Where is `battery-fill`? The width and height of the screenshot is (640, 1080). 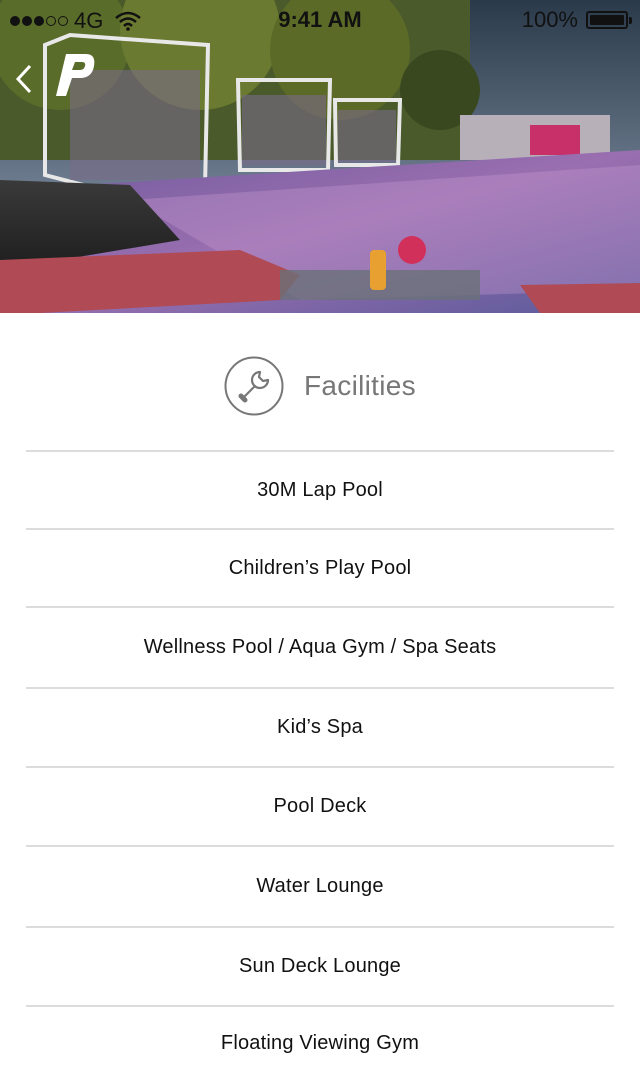
battery-fill is located at coordinates (607, 20).